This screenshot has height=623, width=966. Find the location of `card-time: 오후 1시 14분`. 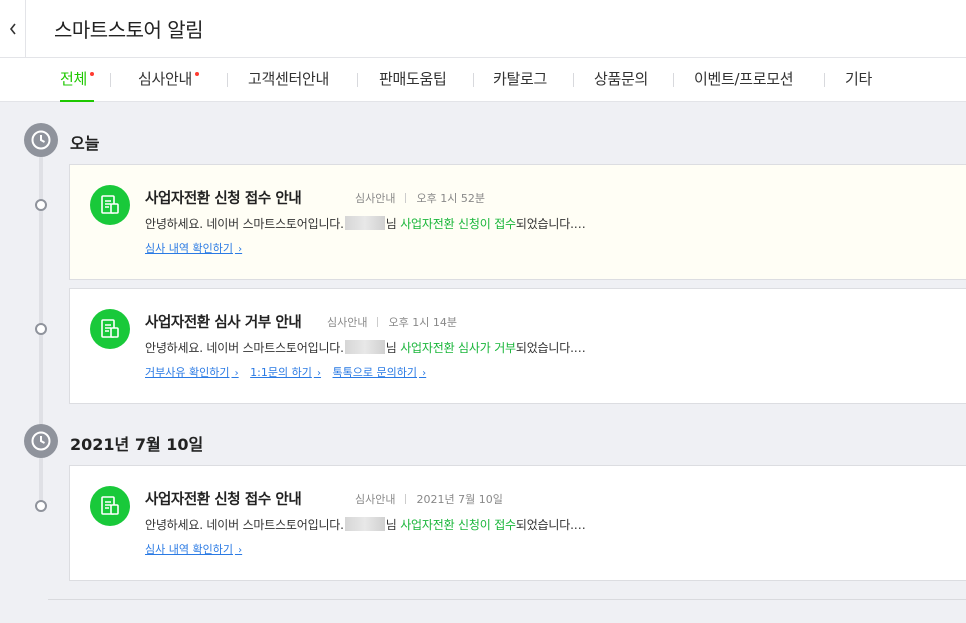

card-time: 오후 1시 14분 is located at coordinates (422, 322).